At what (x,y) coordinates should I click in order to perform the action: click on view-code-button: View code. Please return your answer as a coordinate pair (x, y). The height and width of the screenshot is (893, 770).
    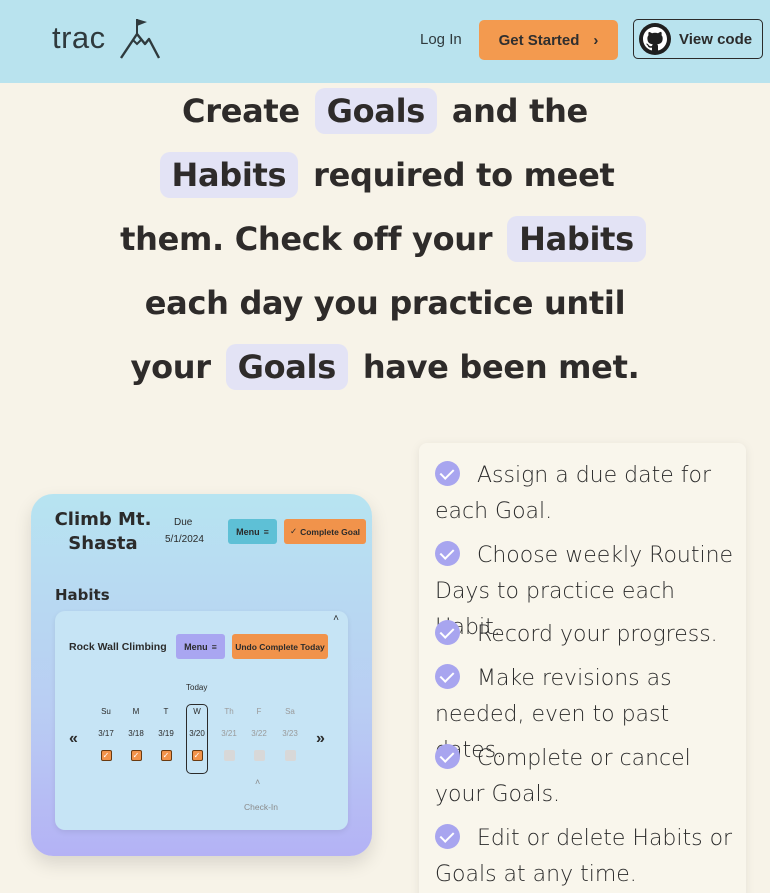
    Looking at the image, I should click on (698, 39).